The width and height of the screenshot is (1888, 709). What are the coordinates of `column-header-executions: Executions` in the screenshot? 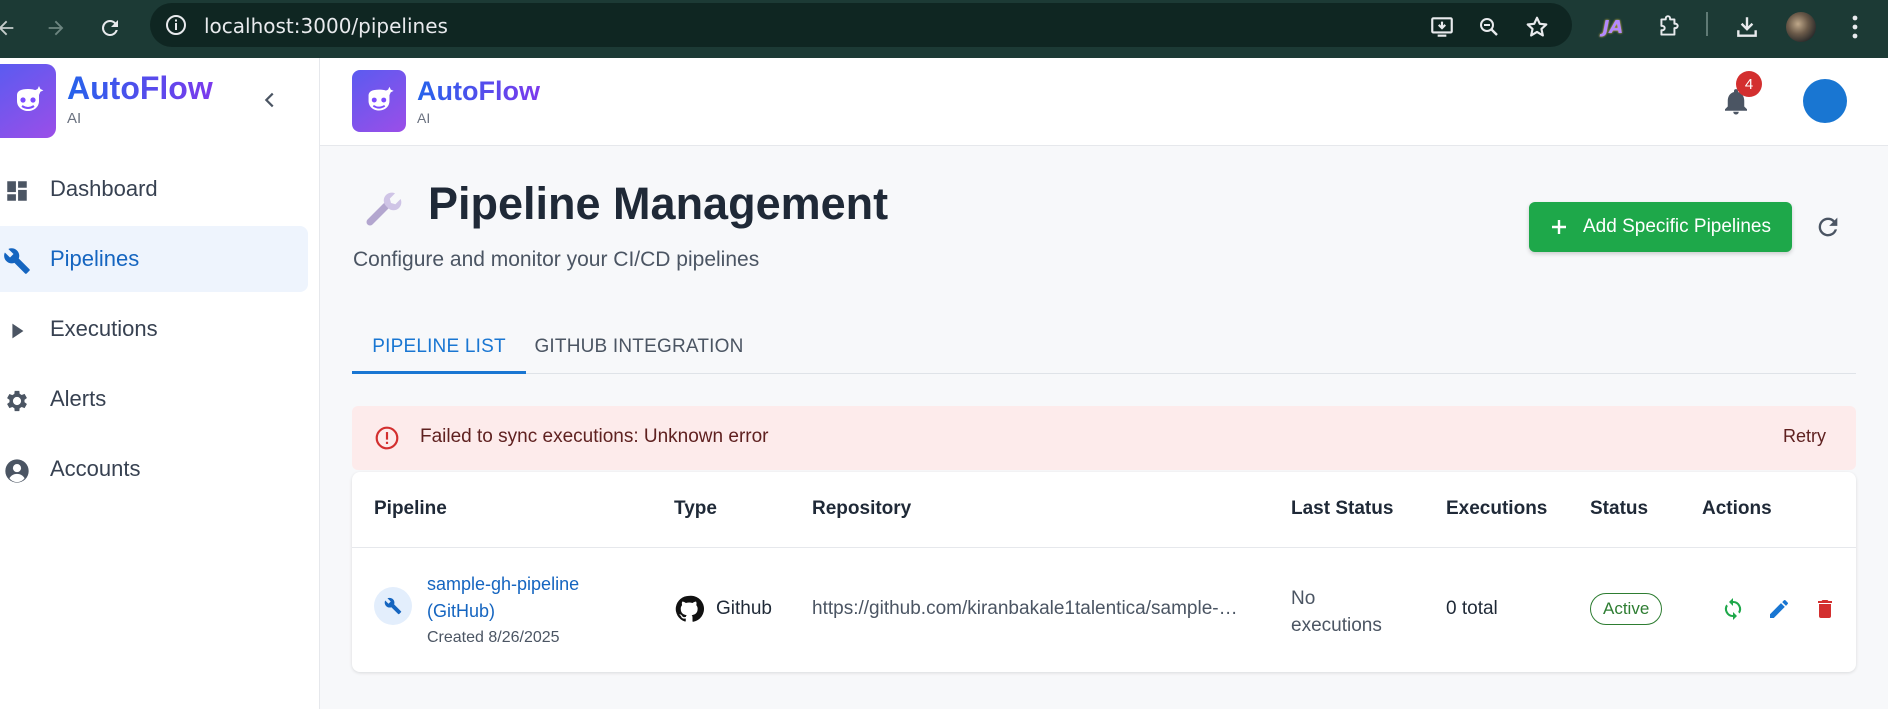 It's located at (1497, 508).